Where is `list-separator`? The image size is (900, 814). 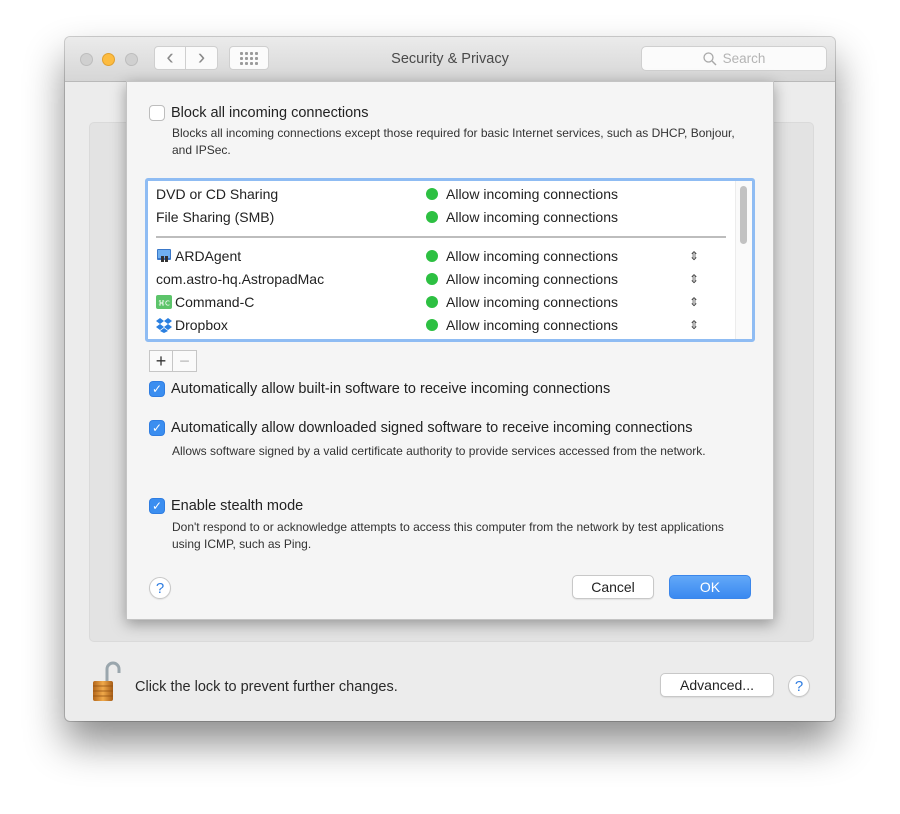
list-separator is located at coordinates (441, 237).